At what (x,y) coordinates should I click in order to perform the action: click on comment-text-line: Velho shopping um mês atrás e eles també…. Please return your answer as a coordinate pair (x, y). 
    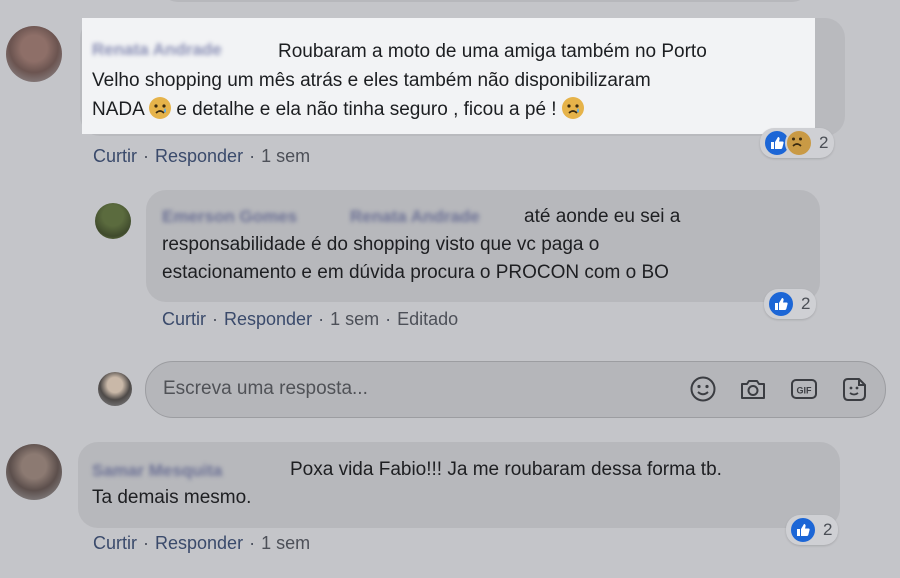
    Looking at the image, I should click on (371, 80).